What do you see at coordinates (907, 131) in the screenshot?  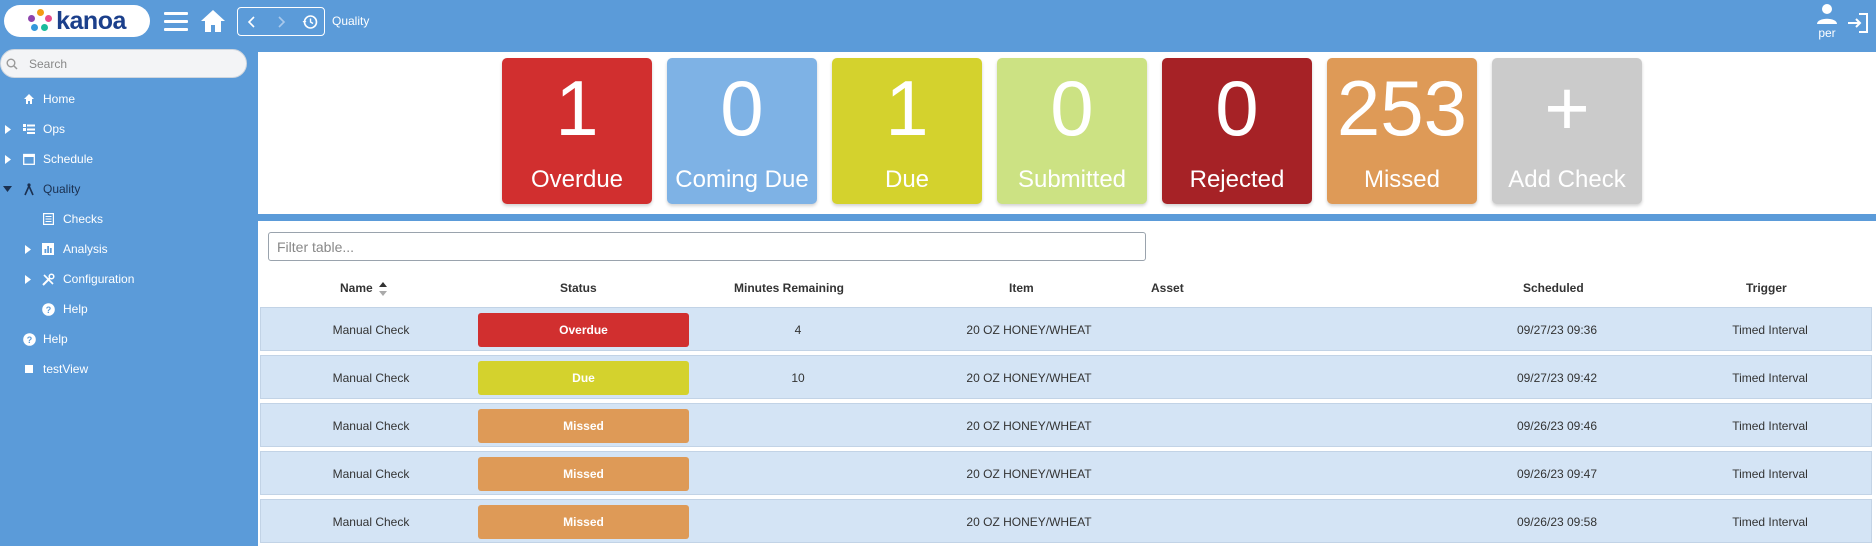 I see `due-tile: 1 Due` at bounding box center [907, 131].